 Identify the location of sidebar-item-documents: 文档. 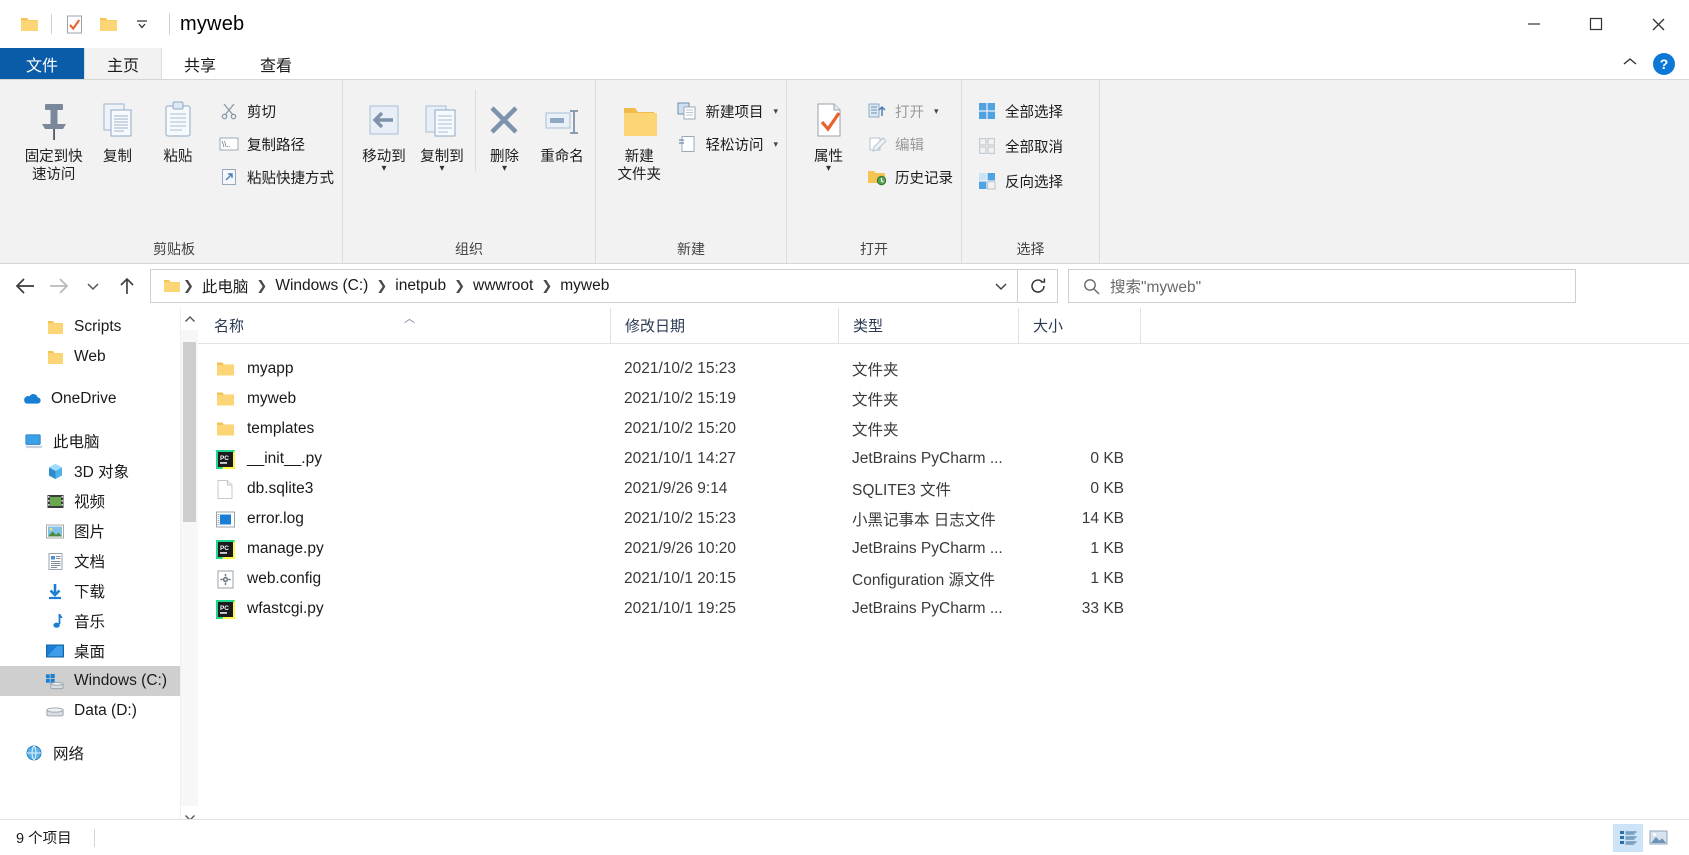
(99, 561).